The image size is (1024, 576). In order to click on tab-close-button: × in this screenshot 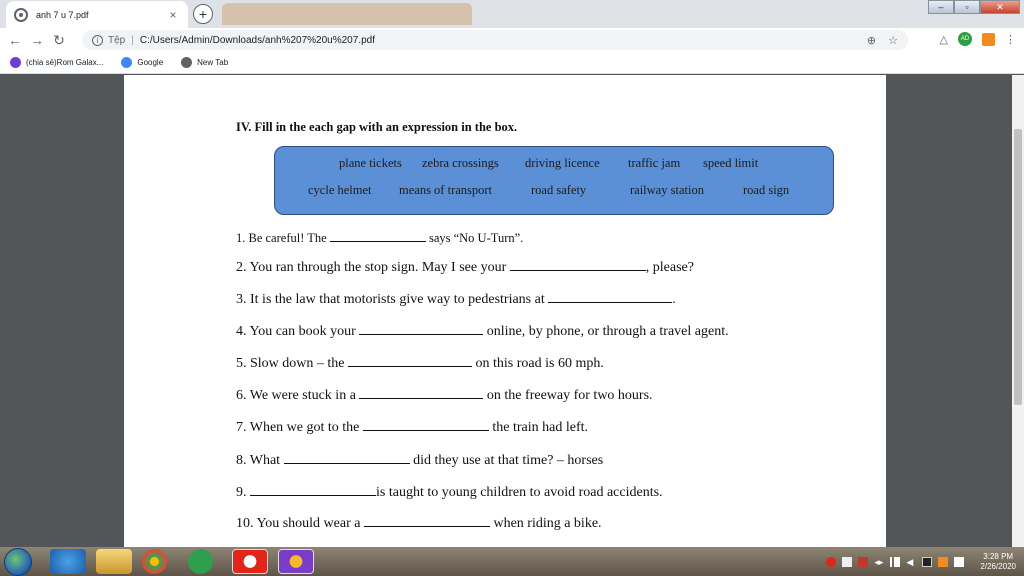, I will do `click(173, 15)`.